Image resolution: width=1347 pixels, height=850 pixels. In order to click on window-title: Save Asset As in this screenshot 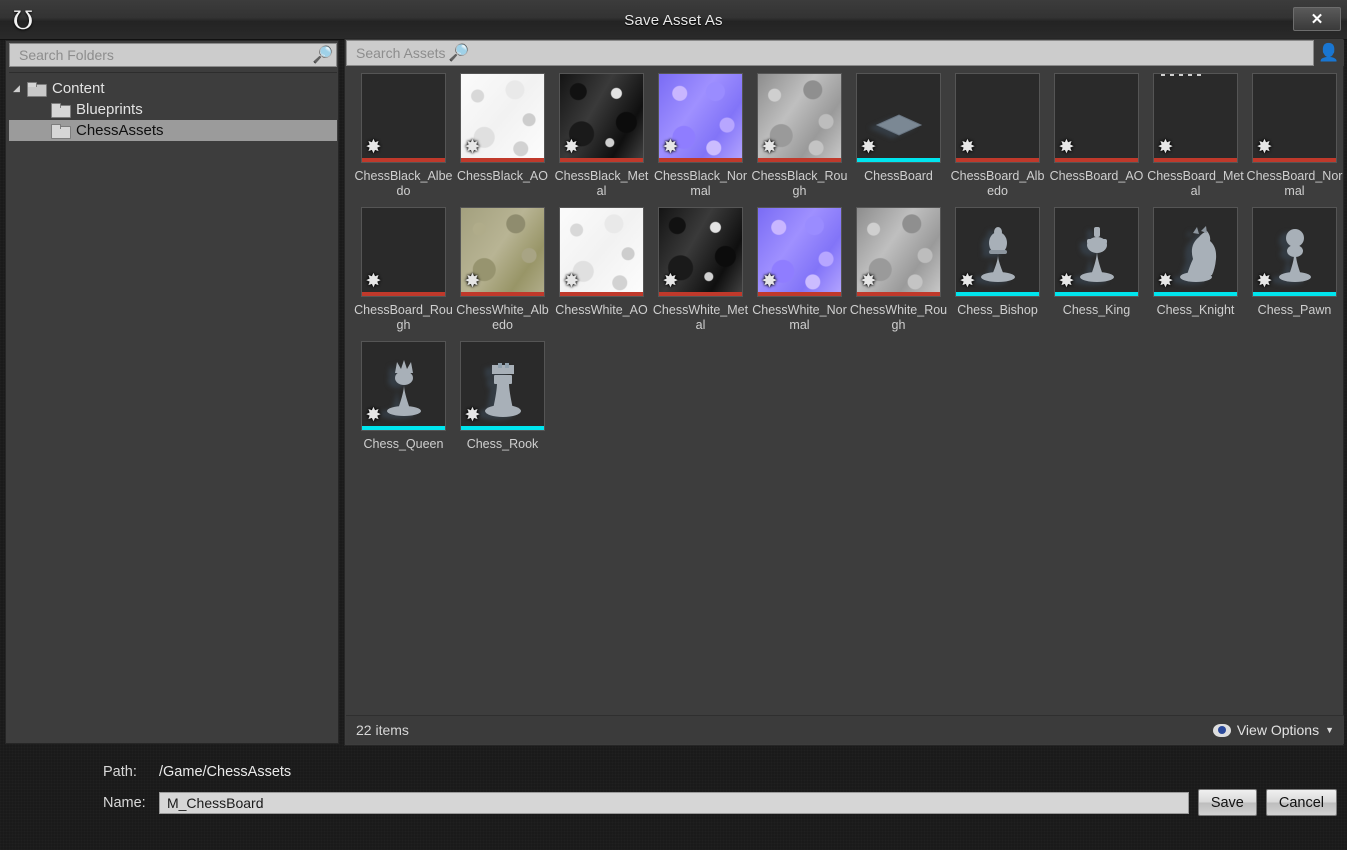, I will do `click(673, 20)`.